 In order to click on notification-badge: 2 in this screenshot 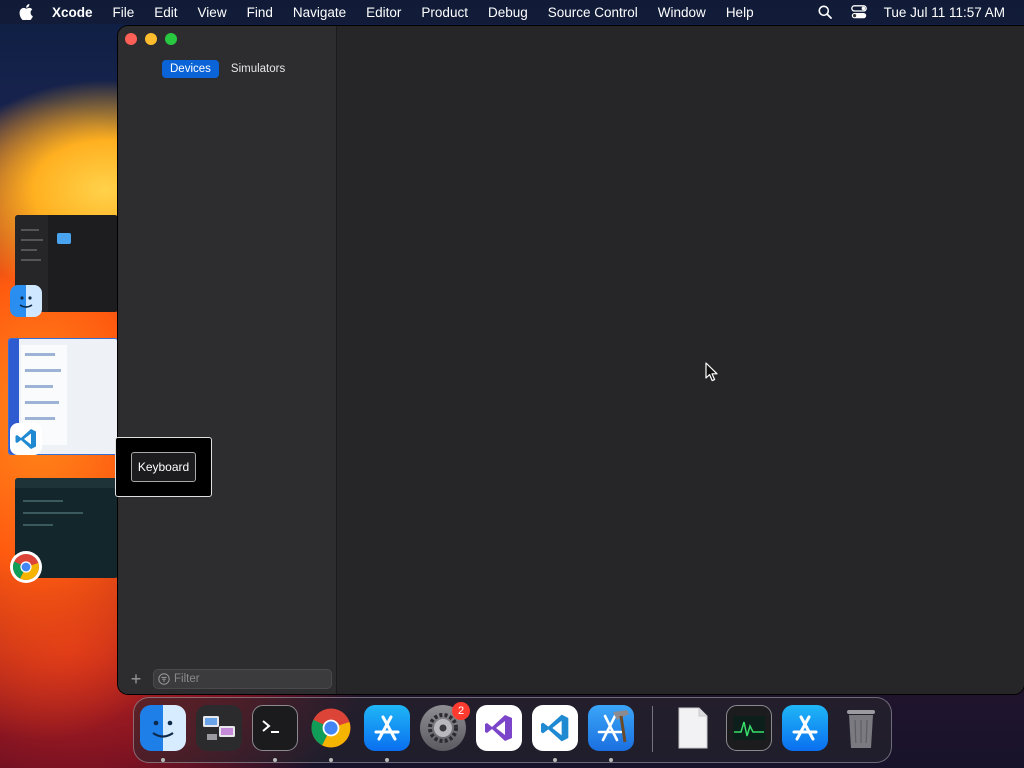, I will do `click(461, 711)`.